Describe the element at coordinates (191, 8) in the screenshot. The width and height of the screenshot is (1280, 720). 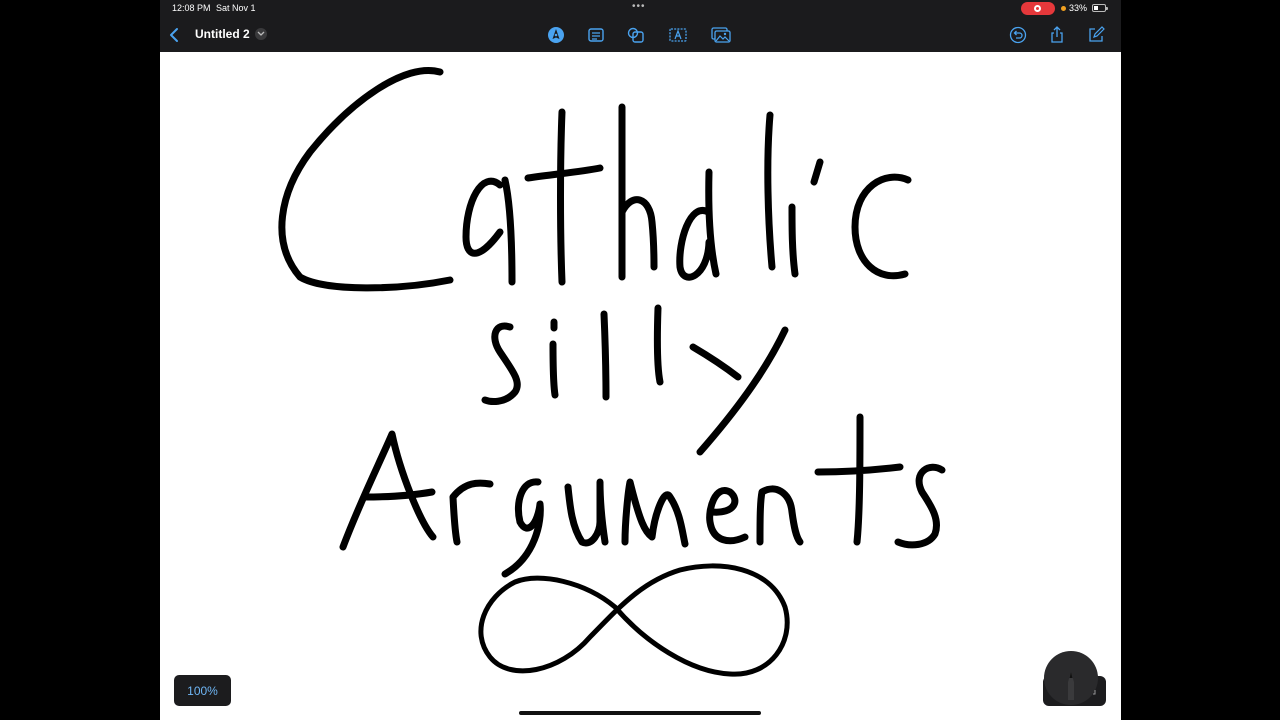
I see `status-time: 12:08 PM` at that location.